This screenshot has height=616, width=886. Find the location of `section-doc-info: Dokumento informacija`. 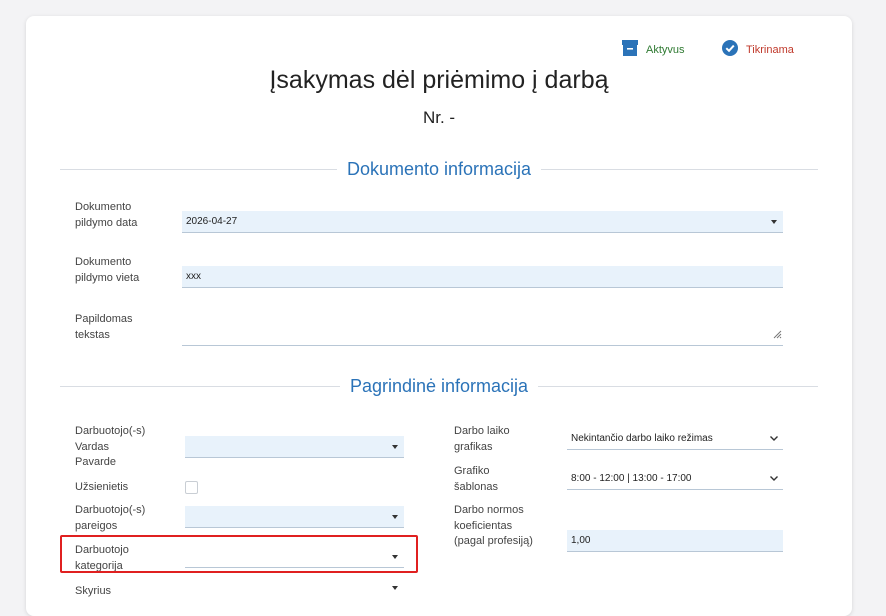

section-doc-info: Dokumento informacija is located at coordinates (439, 169).